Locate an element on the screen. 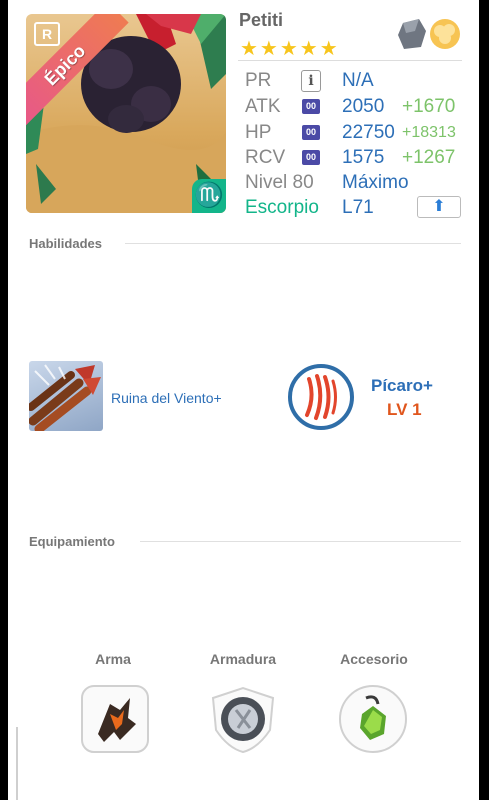 This screenshot has width=489, height=800. stat-row-atk: ATK 00 2050 +1670 is located at coordinates (355, 107).